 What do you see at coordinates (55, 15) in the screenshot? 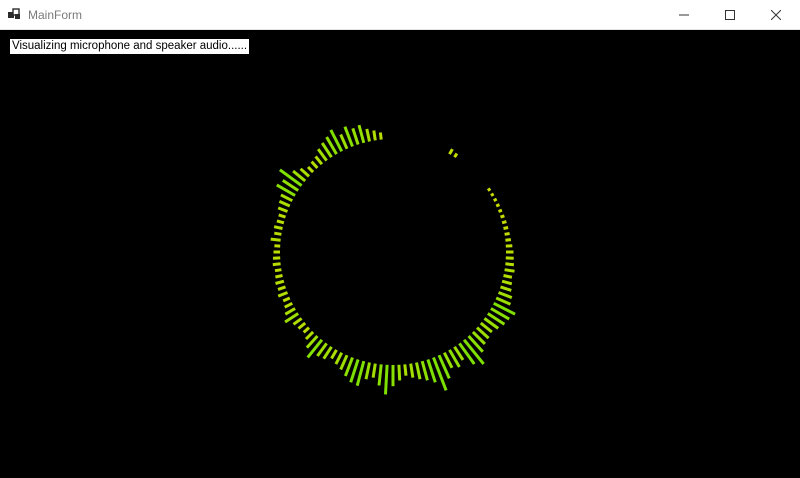
I see `window-title: MainForm` at bounding box center [55, 15].